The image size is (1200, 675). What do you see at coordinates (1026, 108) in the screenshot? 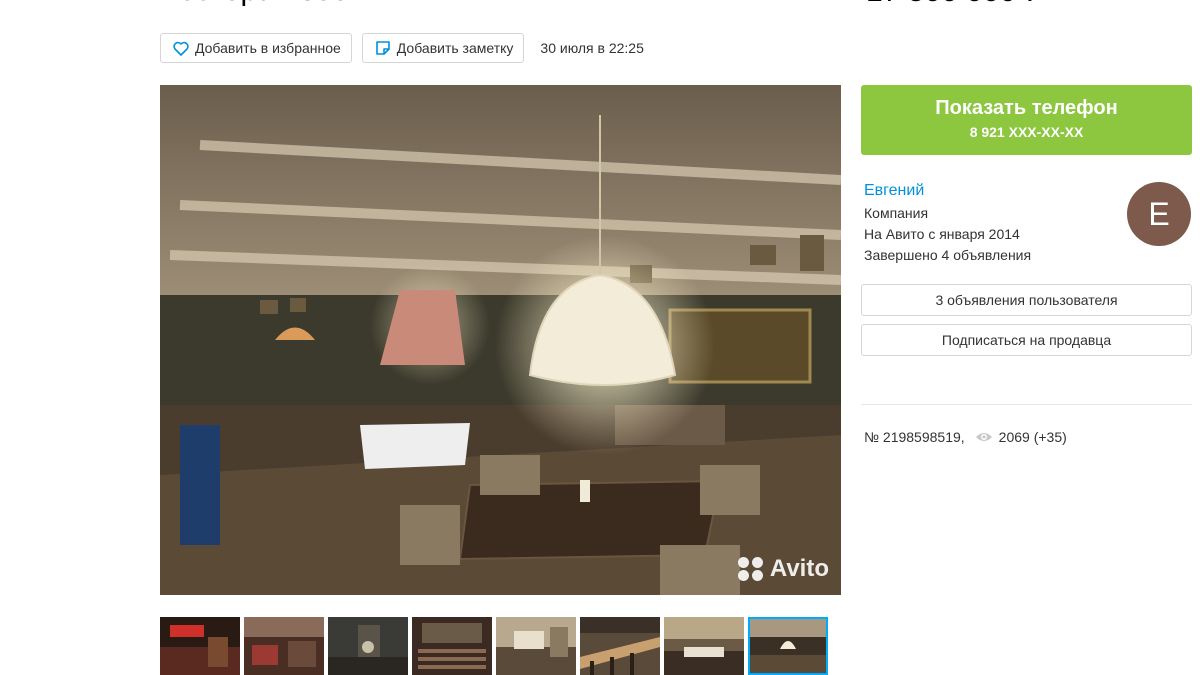
I see `show-phone-label: Показать телефон` at bounding box center [1026, 108].